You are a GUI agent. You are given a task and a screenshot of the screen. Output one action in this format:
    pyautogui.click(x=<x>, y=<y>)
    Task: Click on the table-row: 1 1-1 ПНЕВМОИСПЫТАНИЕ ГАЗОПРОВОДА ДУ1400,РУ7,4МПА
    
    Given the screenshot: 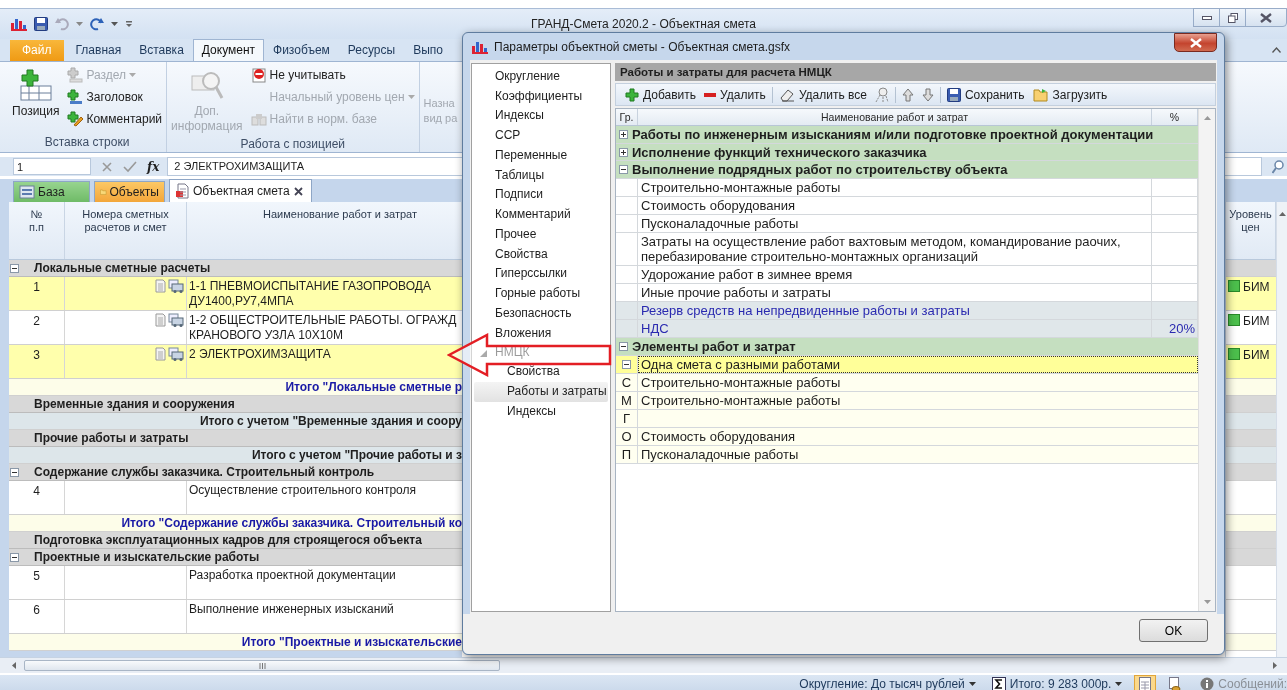 What is the action you would take?
    pyautogui.click(x=235, y=294)
    